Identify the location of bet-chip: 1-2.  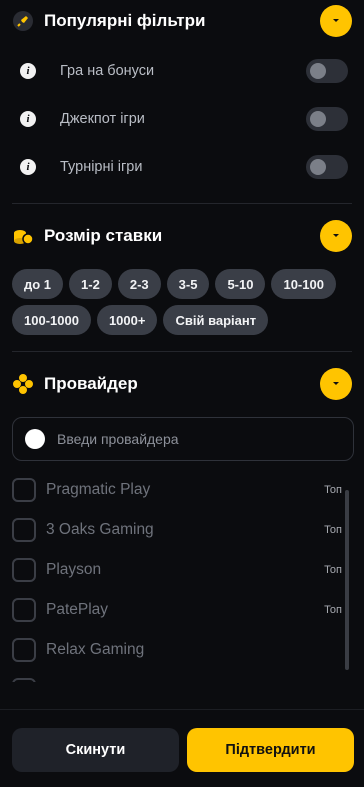
(90, 284).